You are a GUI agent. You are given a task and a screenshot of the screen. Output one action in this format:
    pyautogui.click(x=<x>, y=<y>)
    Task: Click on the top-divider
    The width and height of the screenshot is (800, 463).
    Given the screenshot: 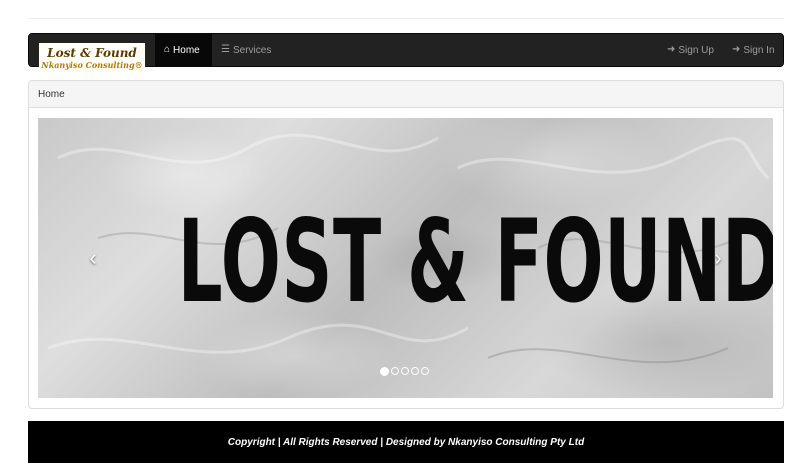 What is the action you would take?
    pyautogui.click(x=406, y=18)
    